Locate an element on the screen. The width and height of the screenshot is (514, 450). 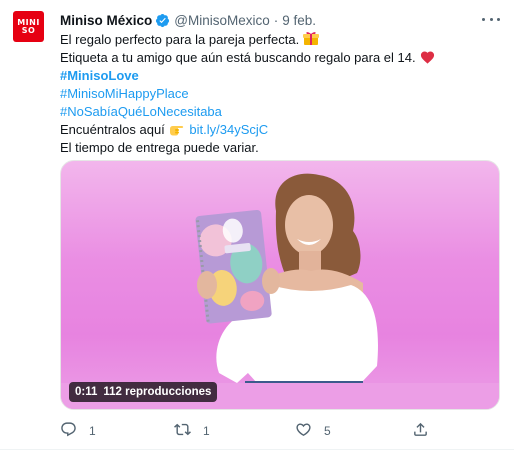
tweet-line-6: Encuéntralos aquí bit.ly/34yScjC is located at coordinates (280, 130).